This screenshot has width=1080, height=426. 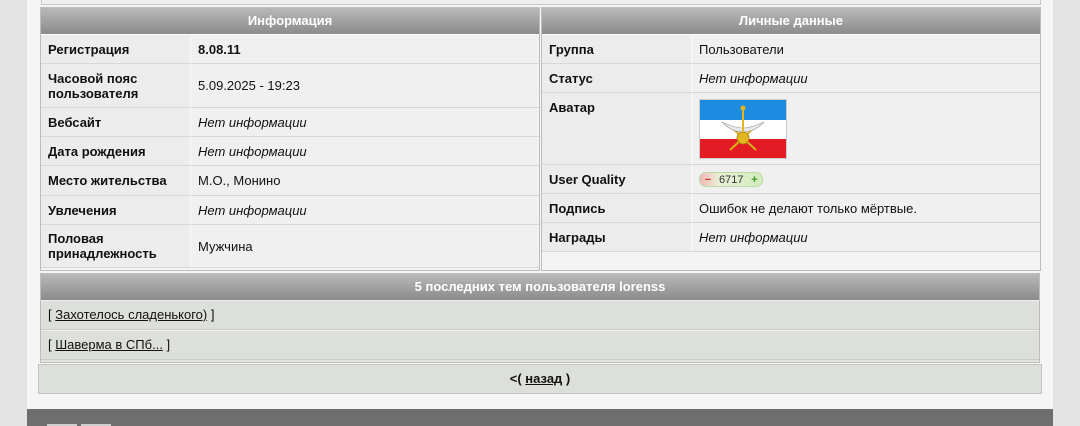 I want to click on top-strip, so click(x=541, y=2).